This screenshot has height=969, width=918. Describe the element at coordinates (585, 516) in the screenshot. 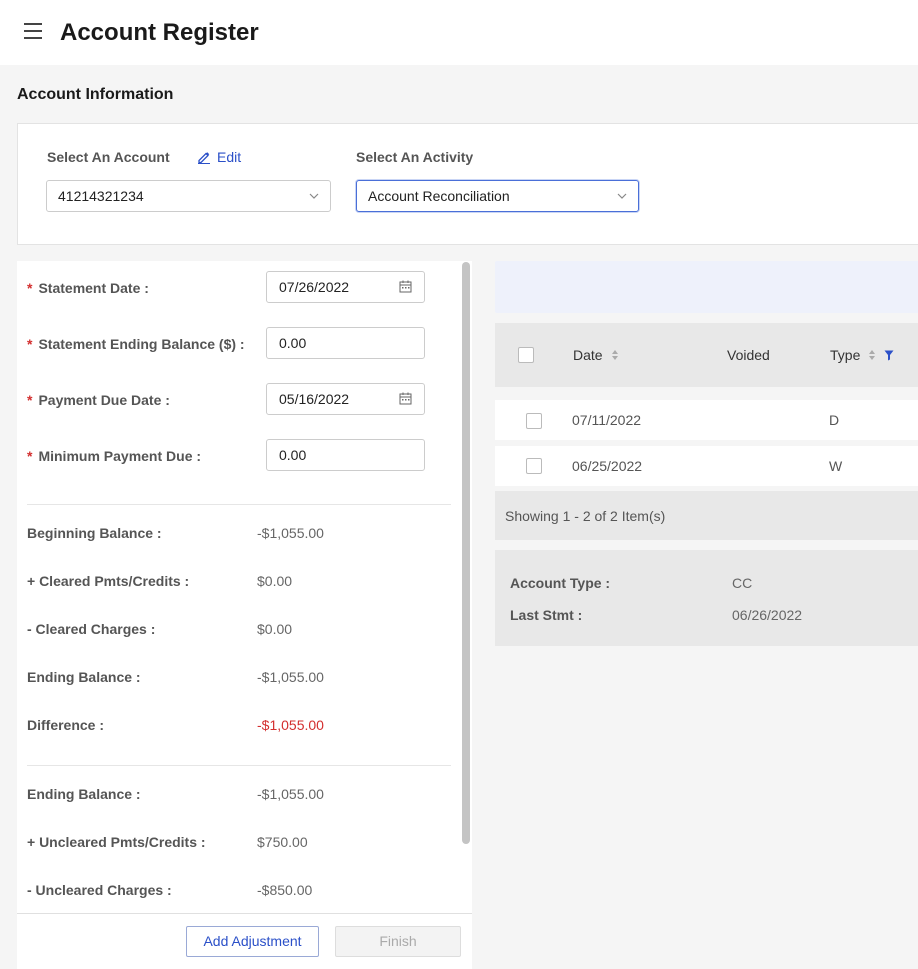

I see `pagination-info: Showing 1 - 2 of 2 Item(s)` at that location.